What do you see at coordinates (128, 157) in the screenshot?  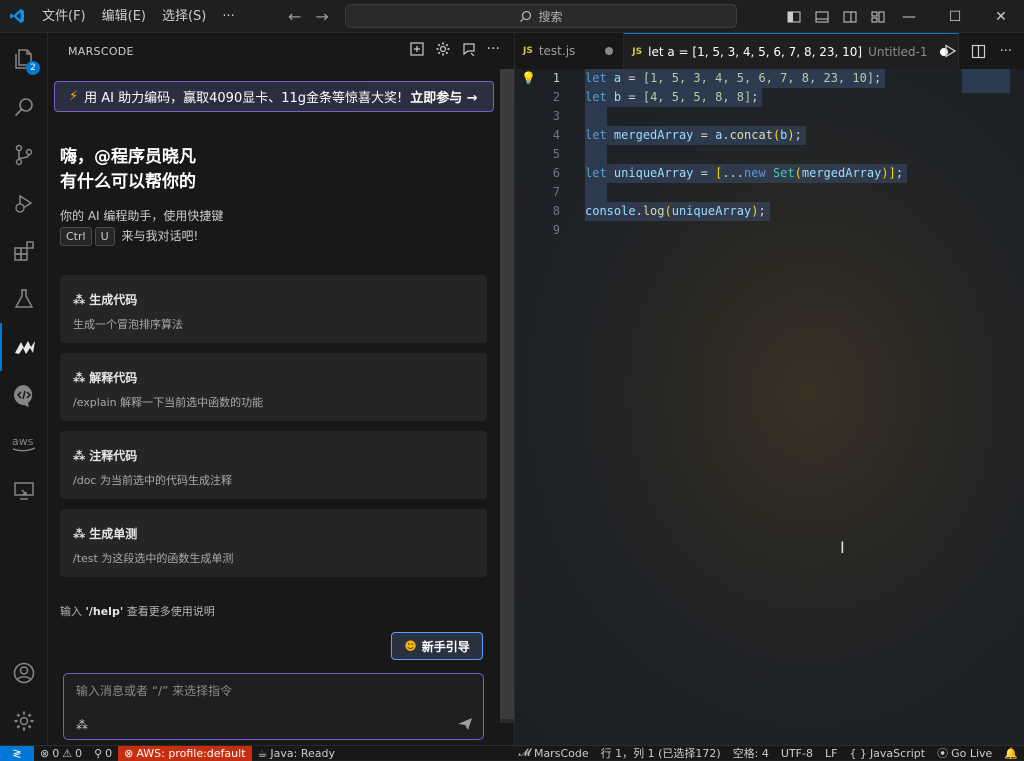 I see `greeting-line-1: 嗨，@程序员晓凡` at bounding box center [128, 157].